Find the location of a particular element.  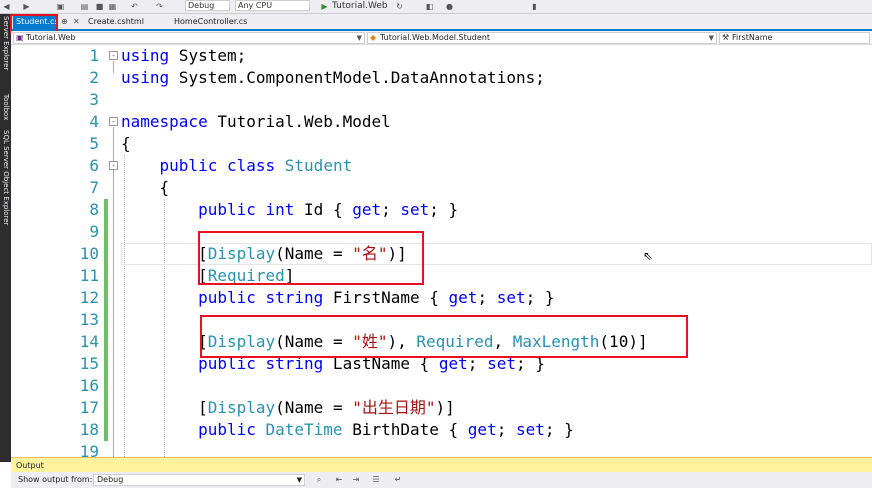

type-token: Display is located at coordinates (241, 341).